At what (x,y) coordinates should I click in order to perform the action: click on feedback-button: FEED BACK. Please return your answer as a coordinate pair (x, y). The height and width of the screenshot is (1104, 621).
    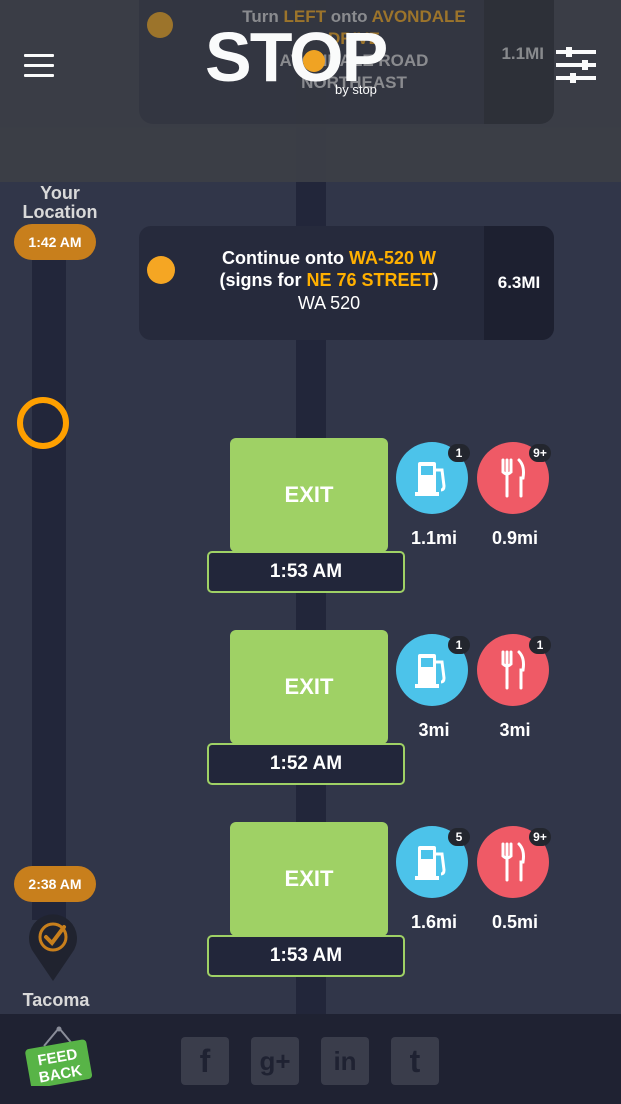
    Looking at the image, I should click on (59, 1056).